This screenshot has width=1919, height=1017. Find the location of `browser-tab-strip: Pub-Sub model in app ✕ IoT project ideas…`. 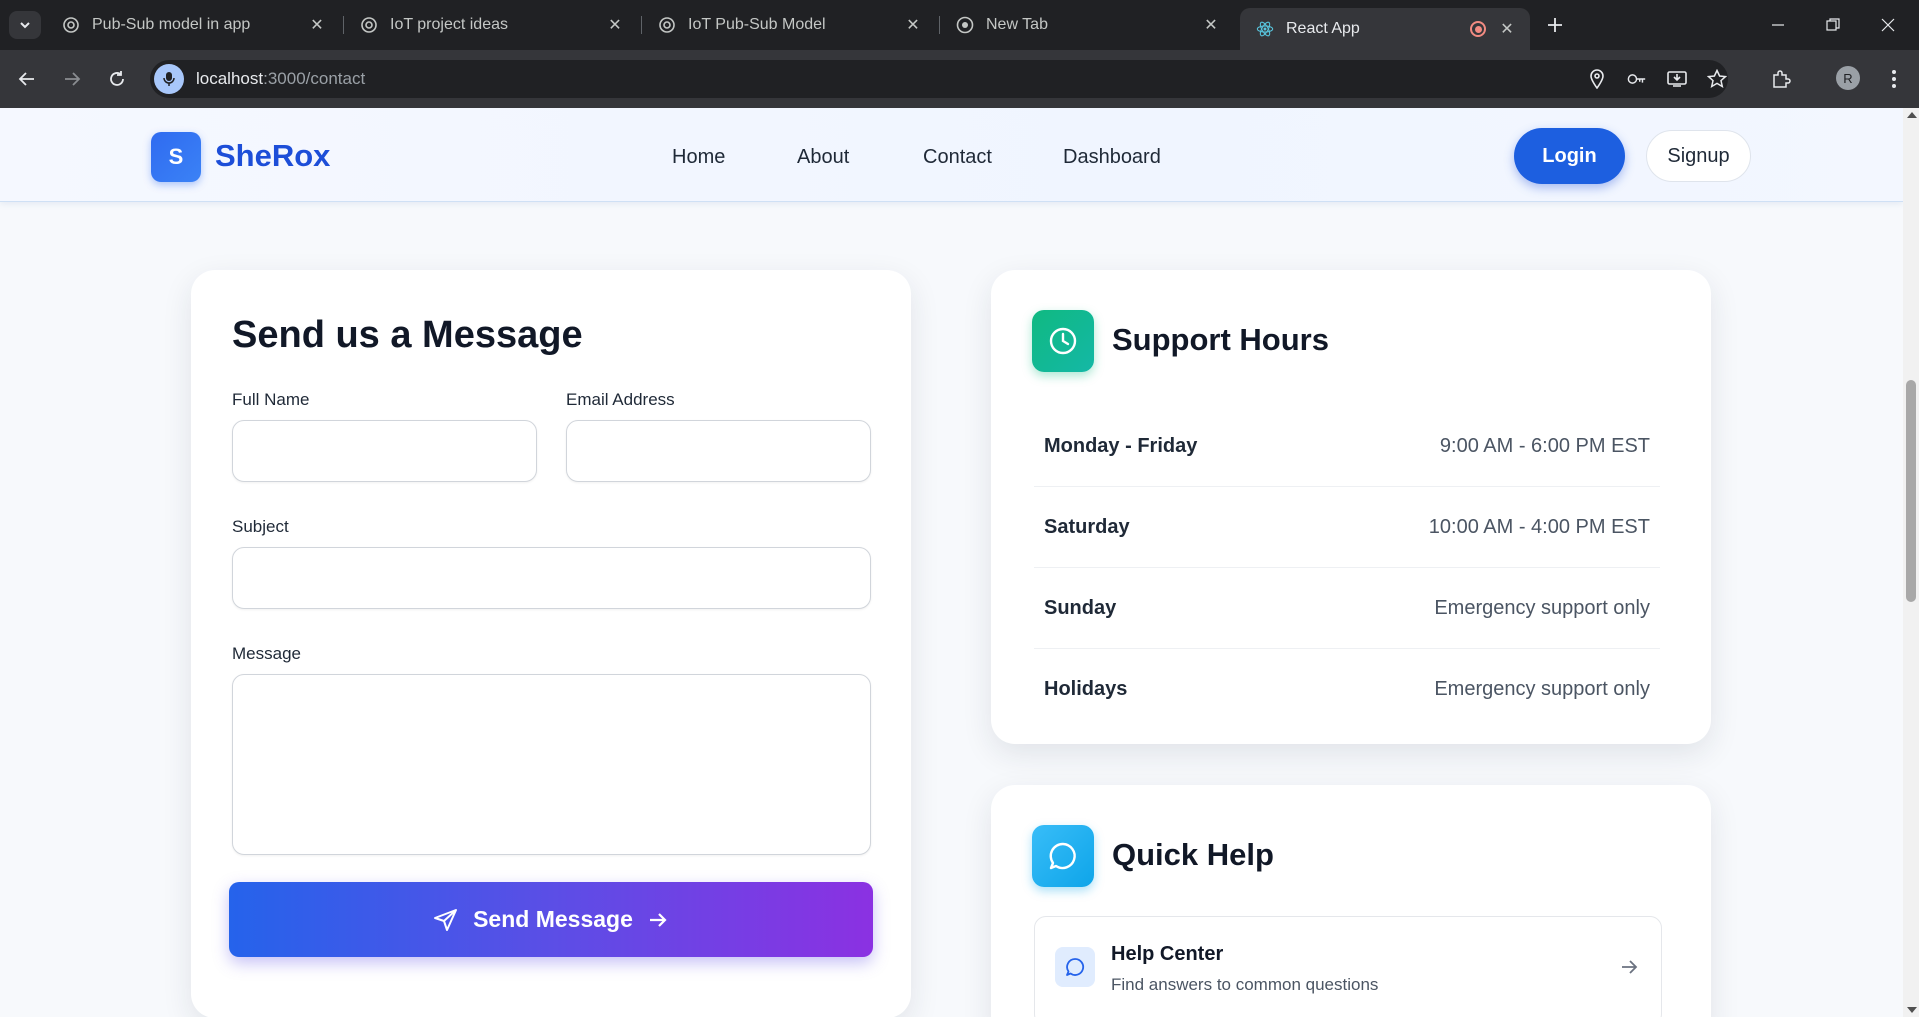

browser-tab-strip: Pub-Sub model in app ✕ IoT project ideas… is located at coordinates (959, 25).